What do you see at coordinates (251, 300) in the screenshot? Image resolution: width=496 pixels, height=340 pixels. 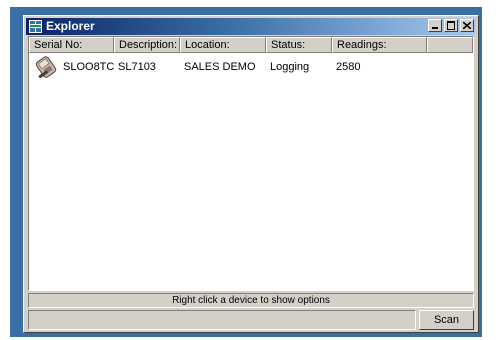 I see `status-message: Right click a device to show options` at bounding box center [251, 300].